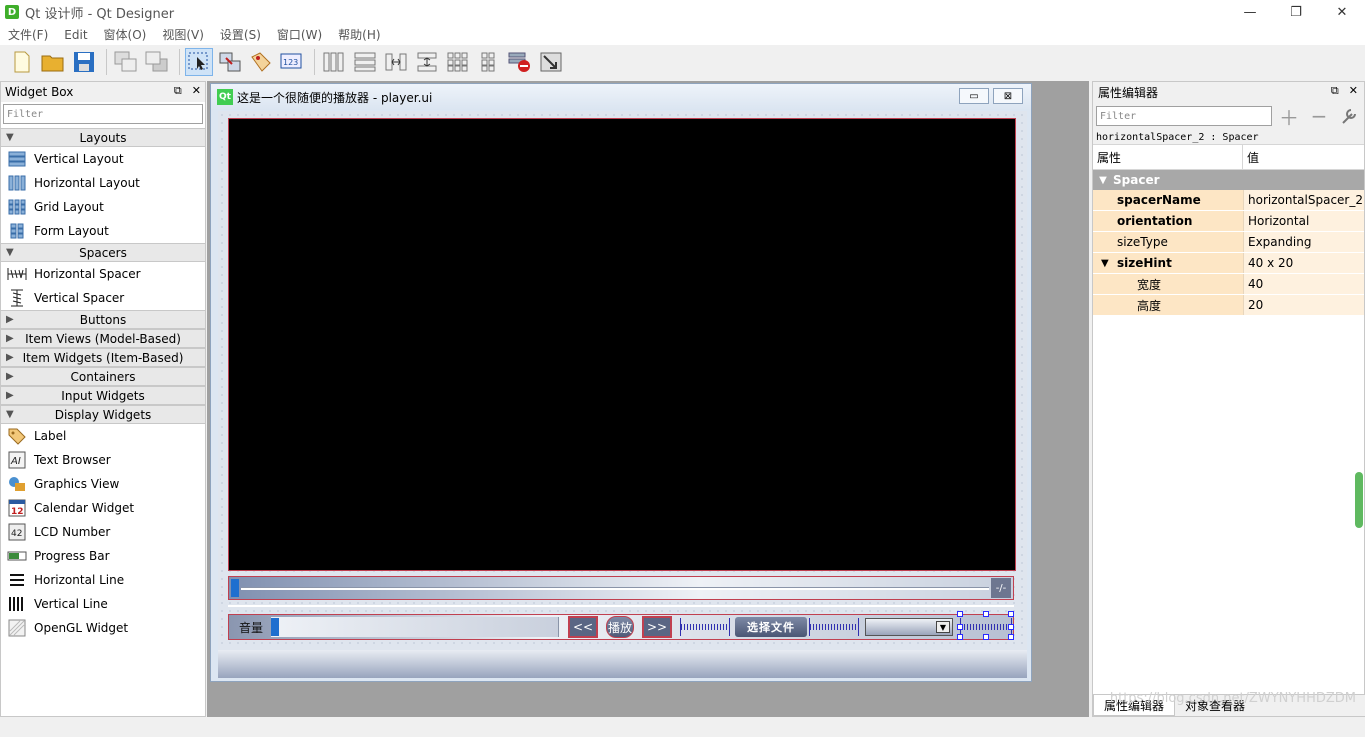 The width and height of the screenshot is (1365, 737). I want to click on remove-property-icon: −, so click(1319, 116).